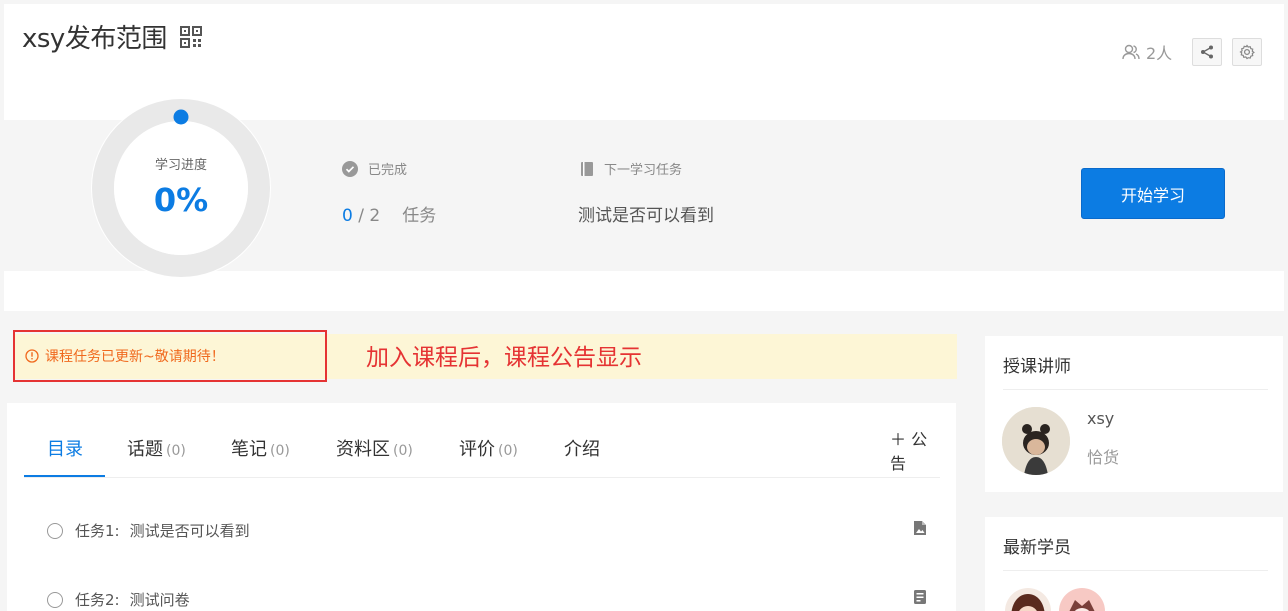 The width and height of the screenshot is (1288, 611). Describe the element at coordinates (487, 530) in the screenshot. I see `task-row: 任务1: 测试是否可以看到` at that location.